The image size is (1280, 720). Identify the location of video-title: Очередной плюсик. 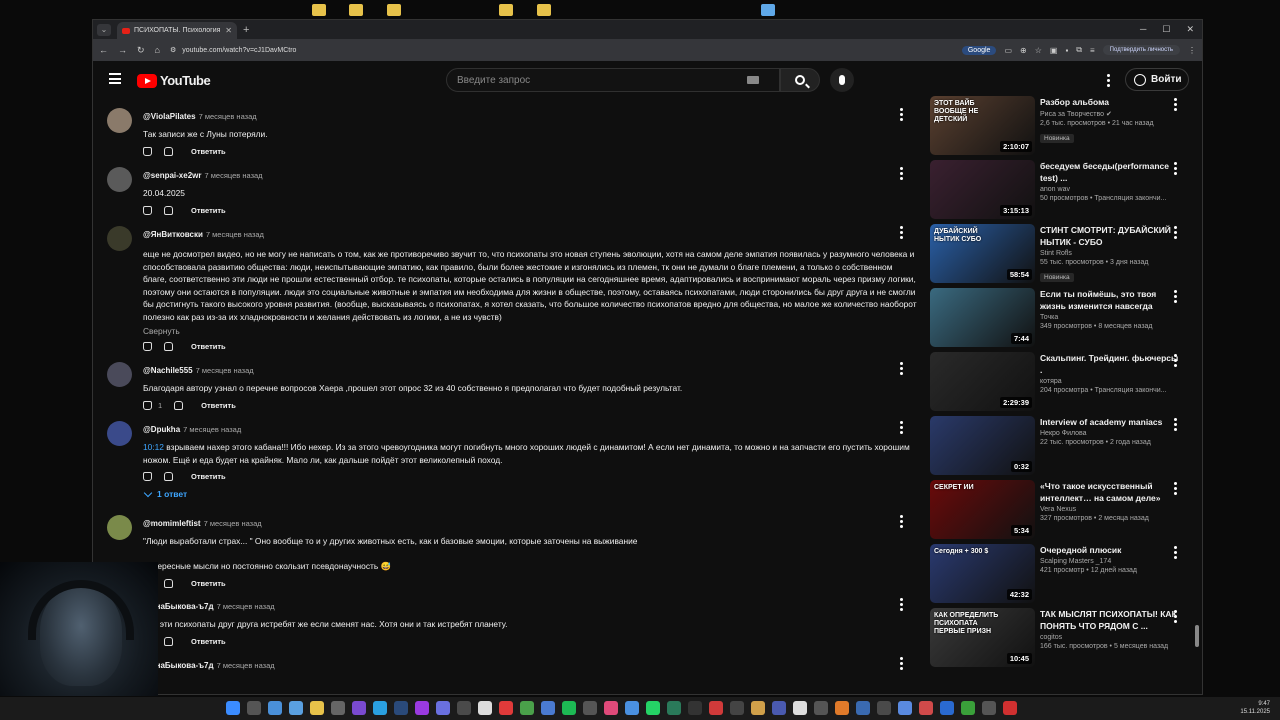
(1110, 550).